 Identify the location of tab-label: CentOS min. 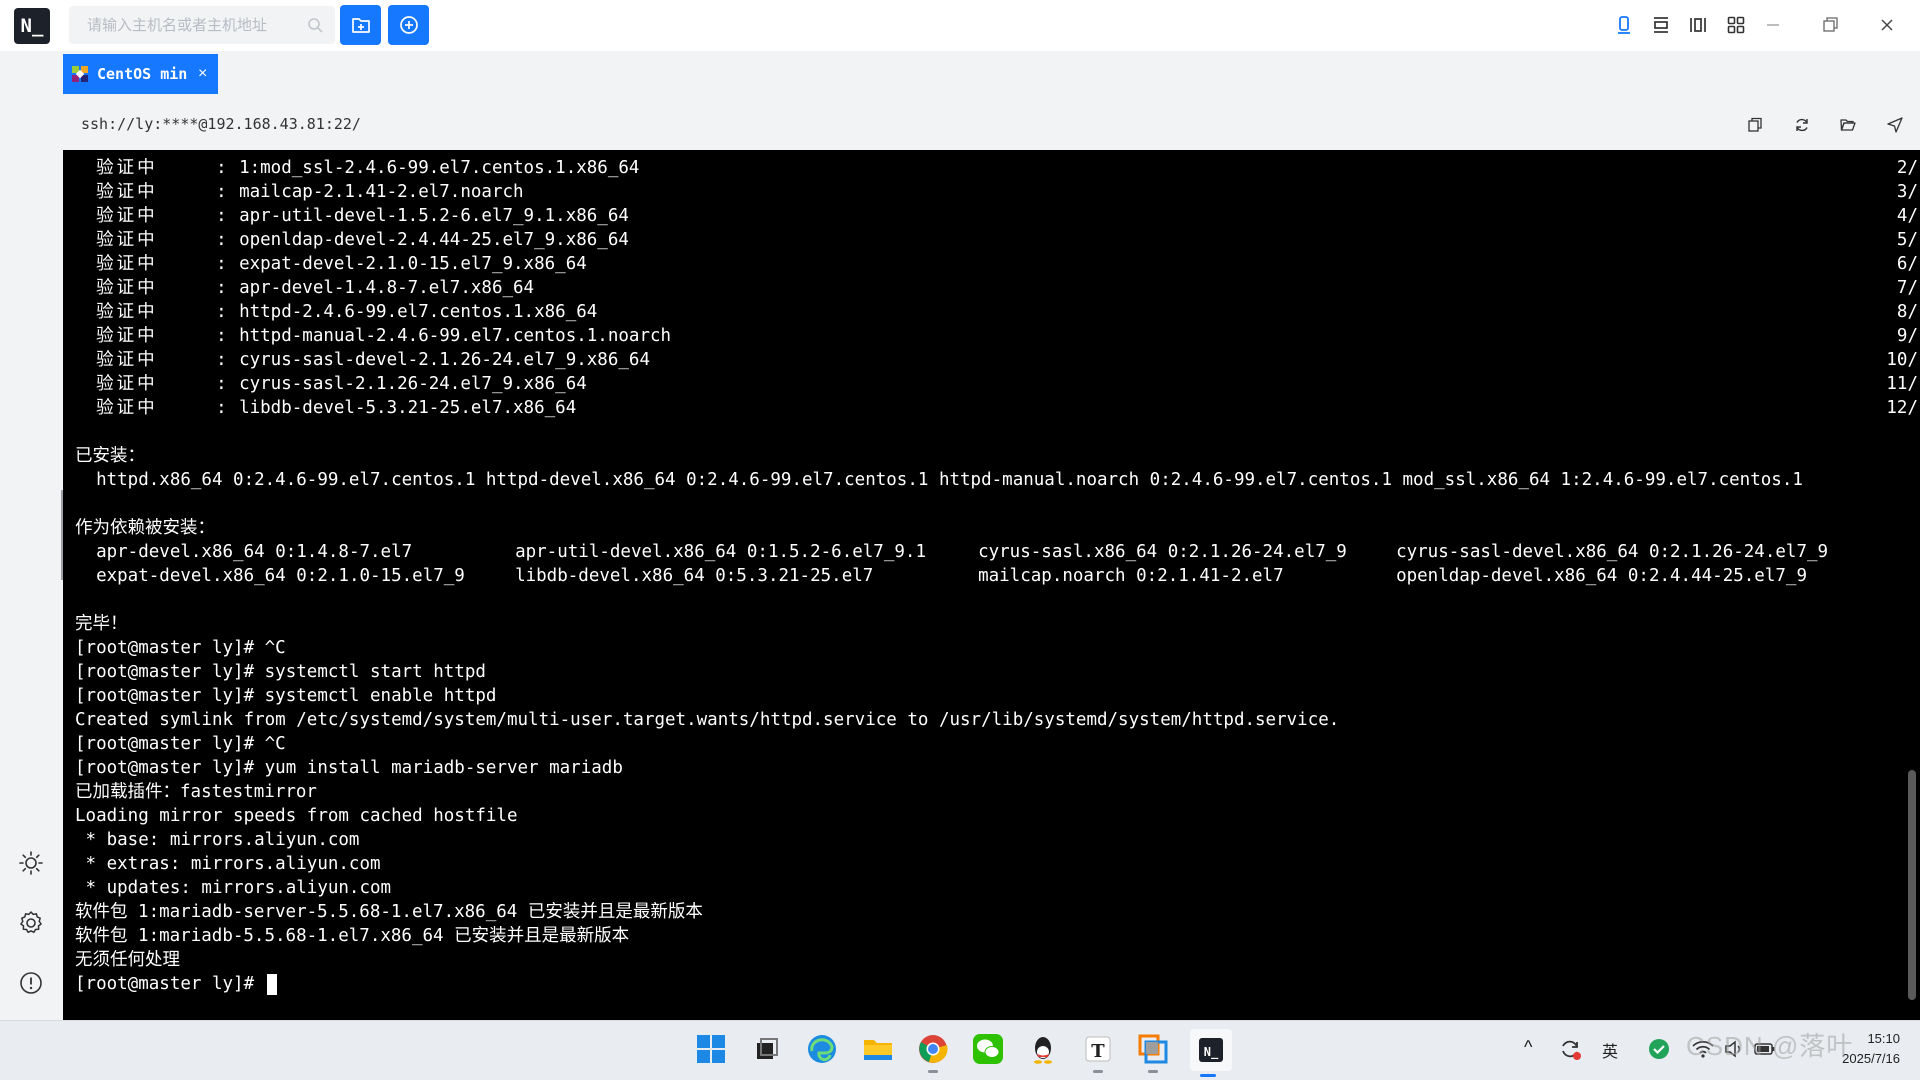
(142, 74).